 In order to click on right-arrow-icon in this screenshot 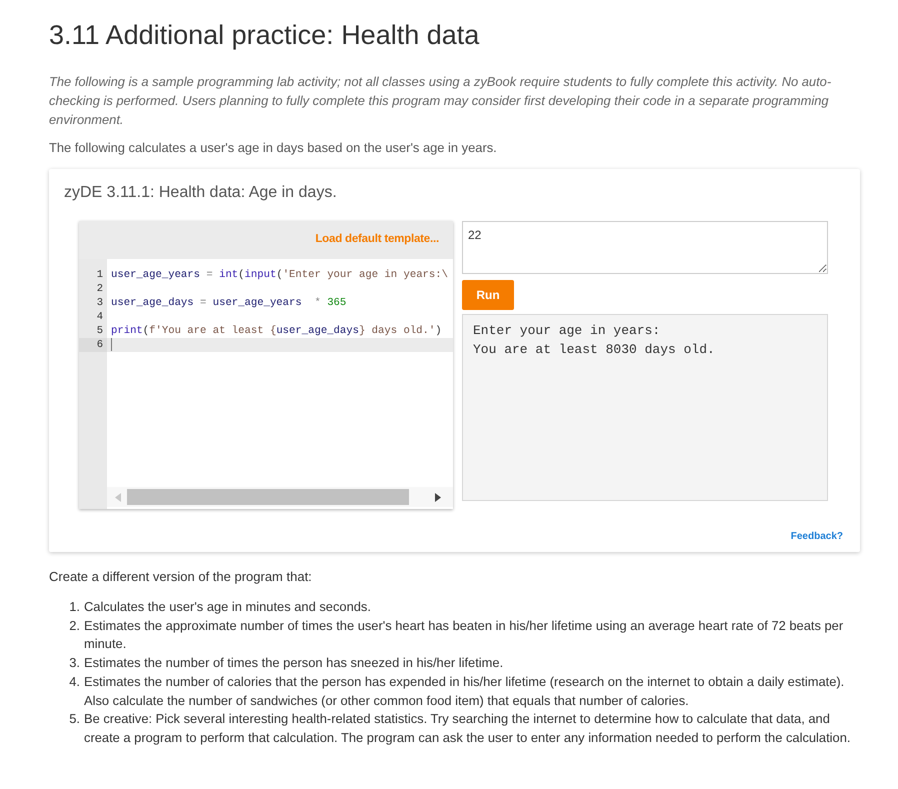, I will do `click(438, 497)`.